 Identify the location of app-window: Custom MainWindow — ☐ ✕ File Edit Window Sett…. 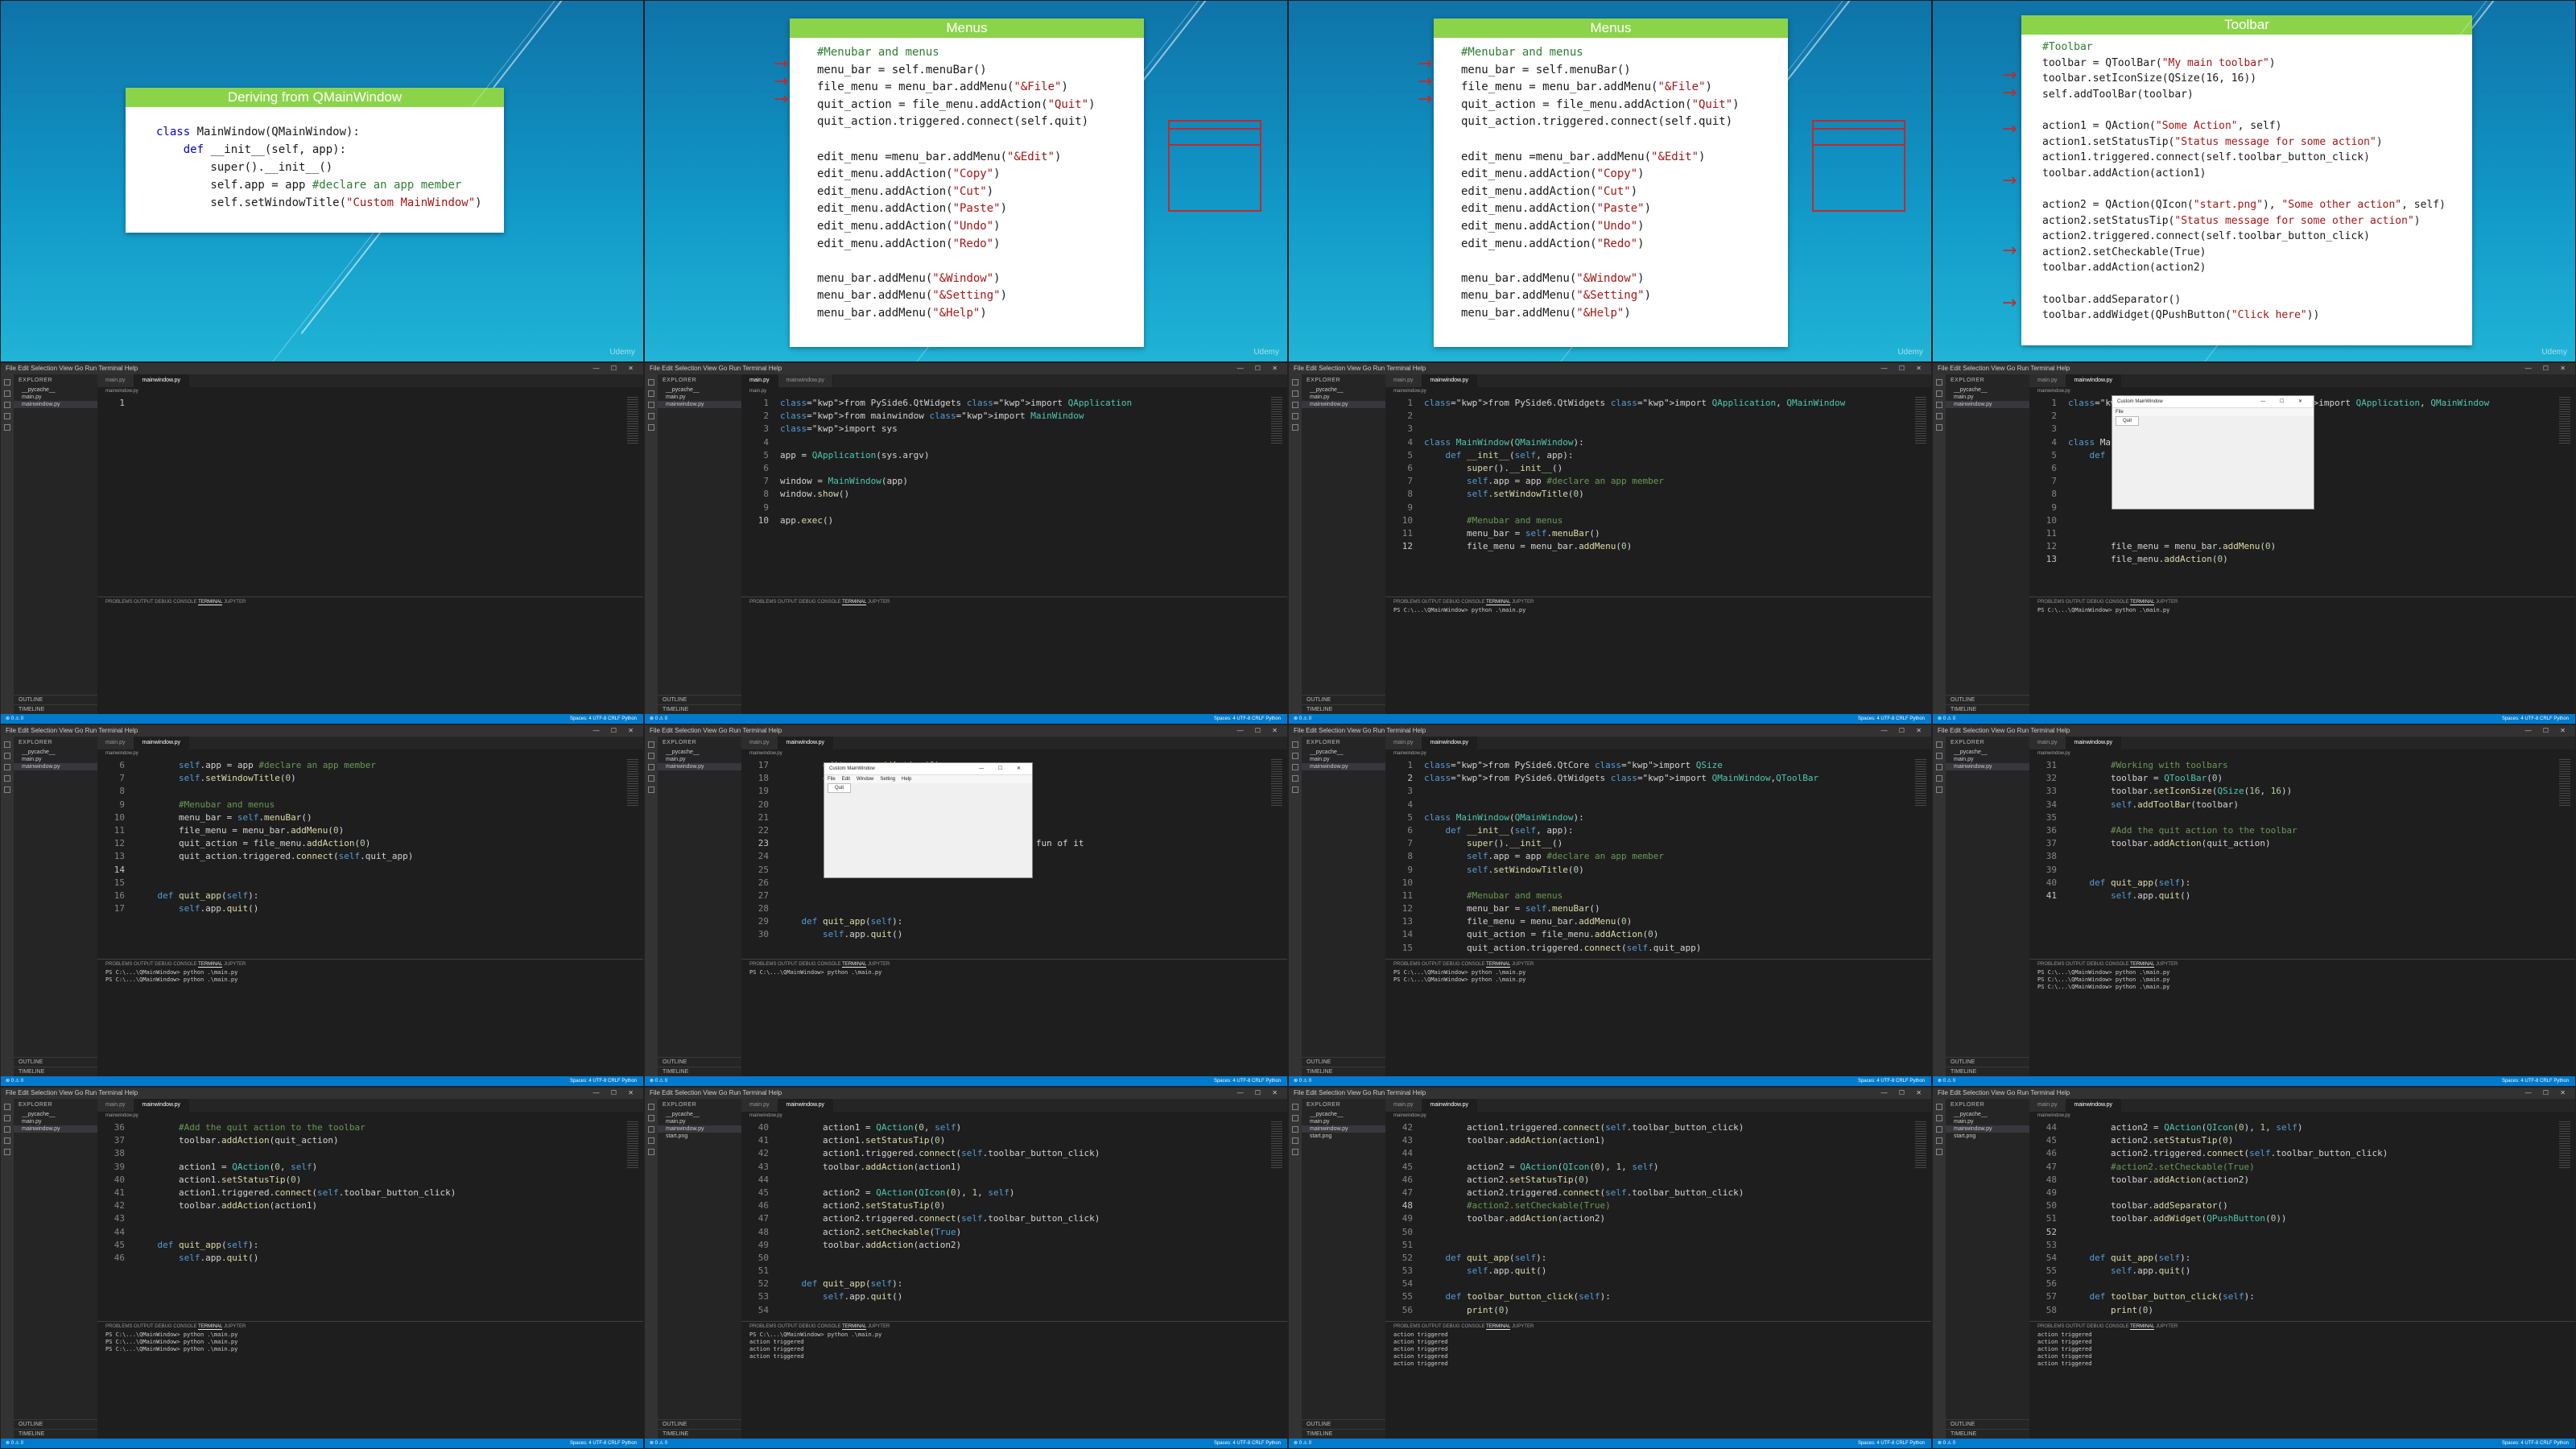
(928, 820).